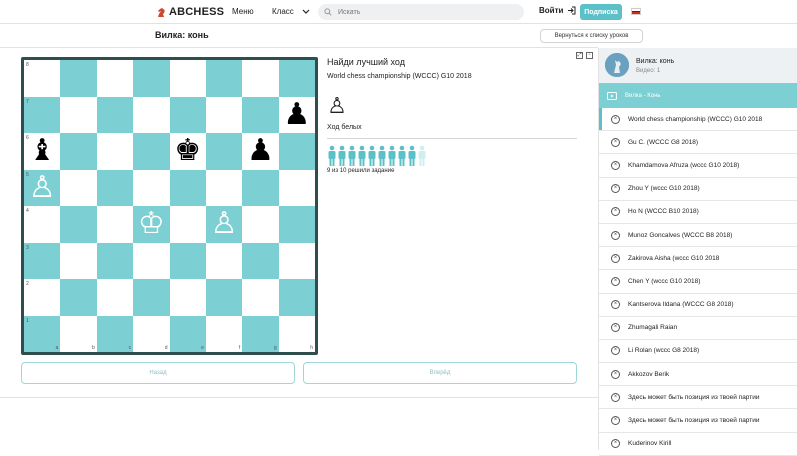 Image resolution: width=797 pixels, height=456 pixels. Describe the element at coordinates (224, 333) in the screenshot. I see `square-f1: f` at that location.